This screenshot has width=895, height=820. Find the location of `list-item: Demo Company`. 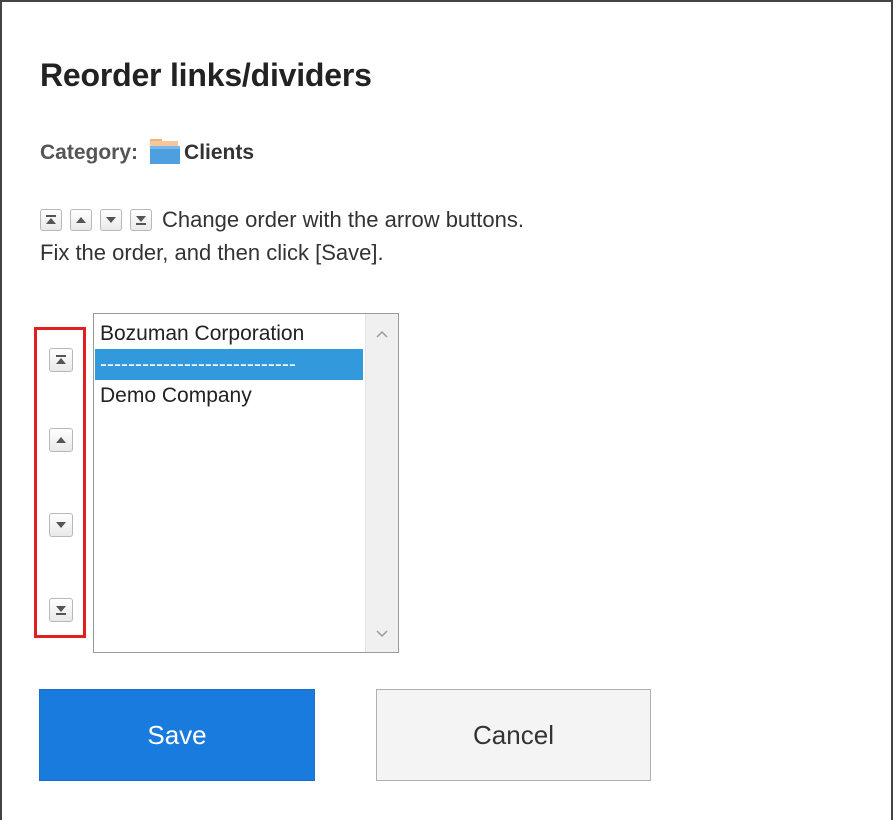

list-item: Demo Company is located at coordinates (229, 395).